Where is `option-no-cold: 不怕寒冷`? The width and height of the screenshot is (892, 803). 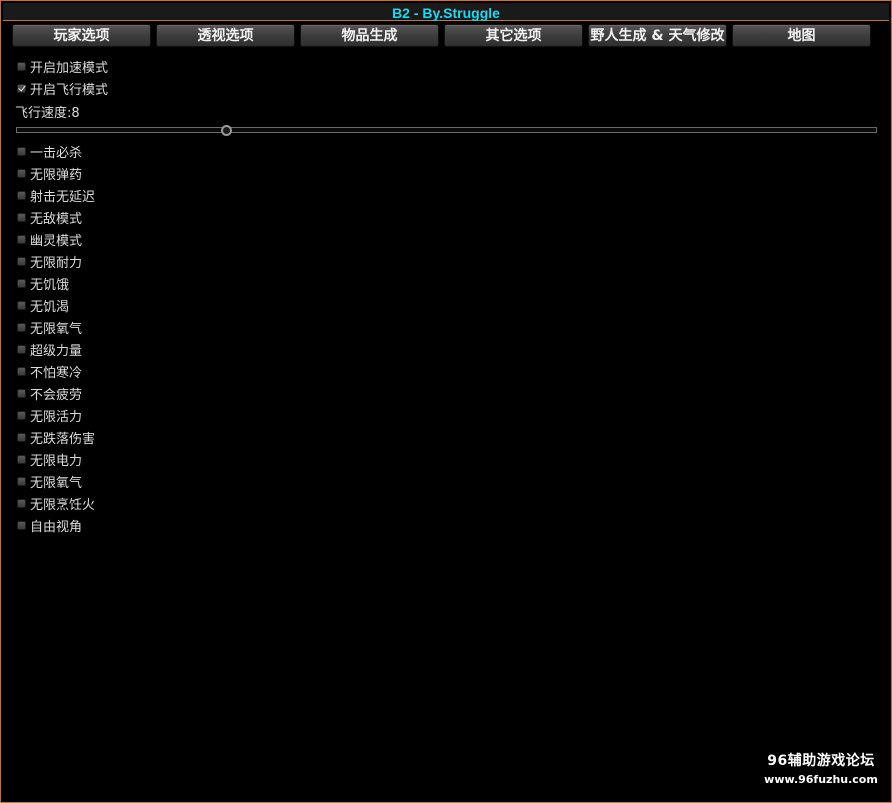
option-no-cold: 不怕寒冷 is located at coordinates (50, 371).